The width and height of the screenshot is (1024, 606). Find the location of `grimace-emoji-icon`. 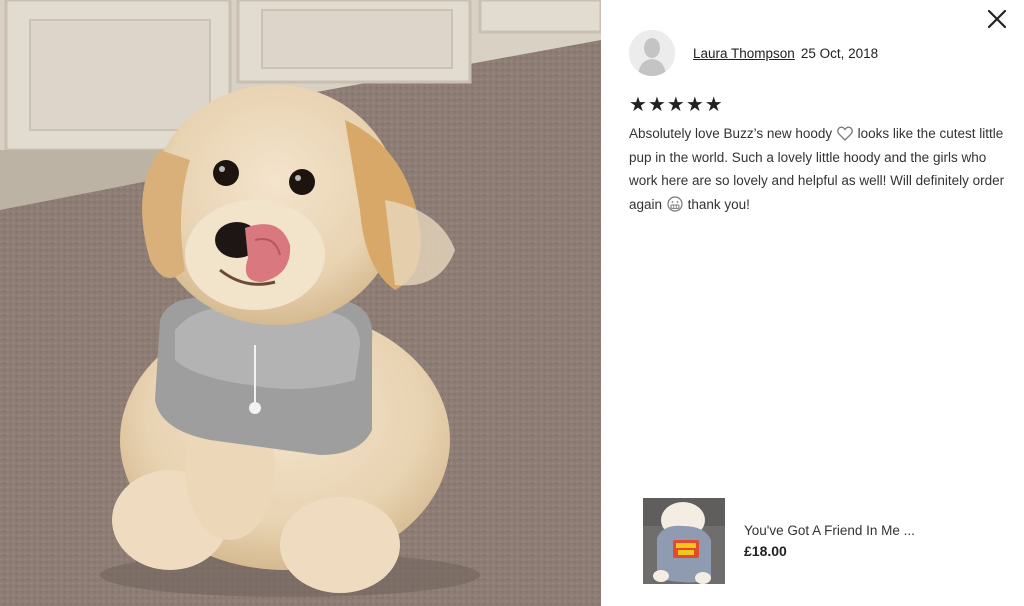

grimace-emoji-icon is located at coordinates (675, 203).